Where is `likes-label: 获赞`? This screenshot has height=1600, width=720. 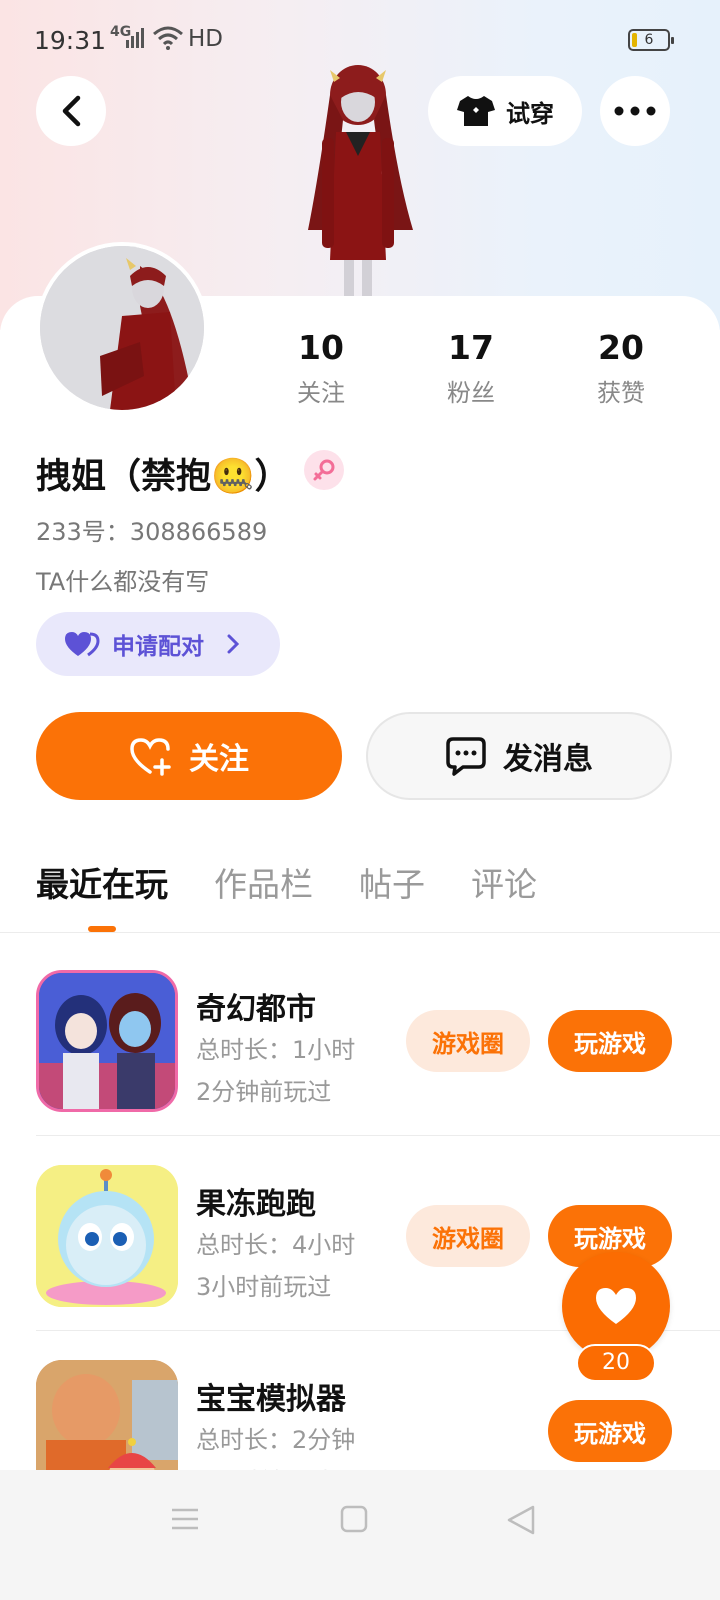
likes-label: 获赞 is located at coordinates (621, 393).